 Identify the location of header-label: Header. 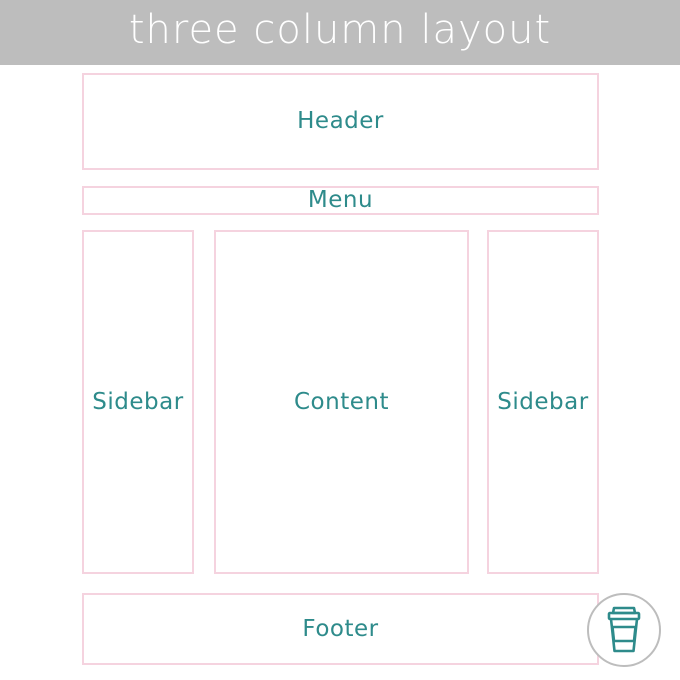
(340, 121).